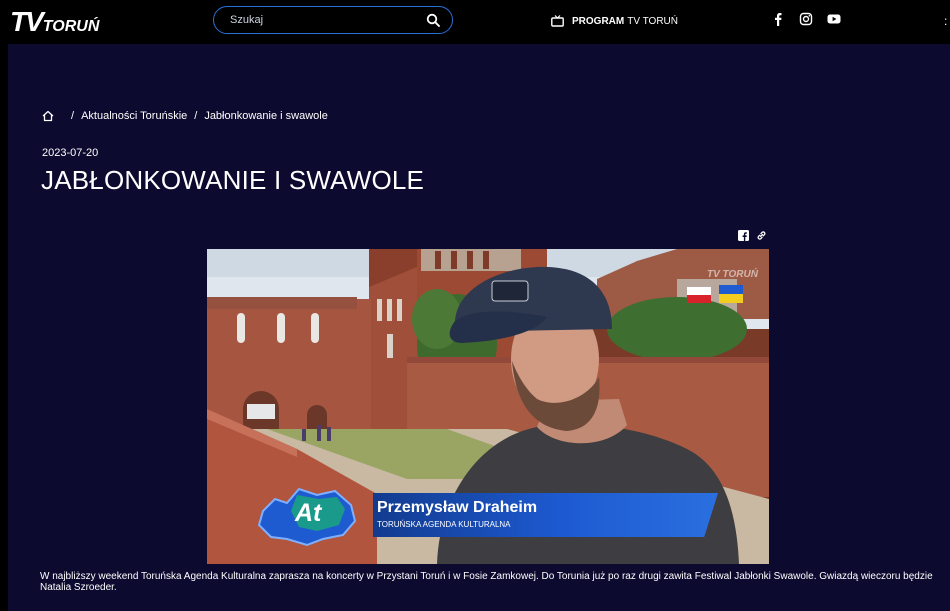 This screenshot has height=611, width=950. I want to click on social-links, so click(806, 19).